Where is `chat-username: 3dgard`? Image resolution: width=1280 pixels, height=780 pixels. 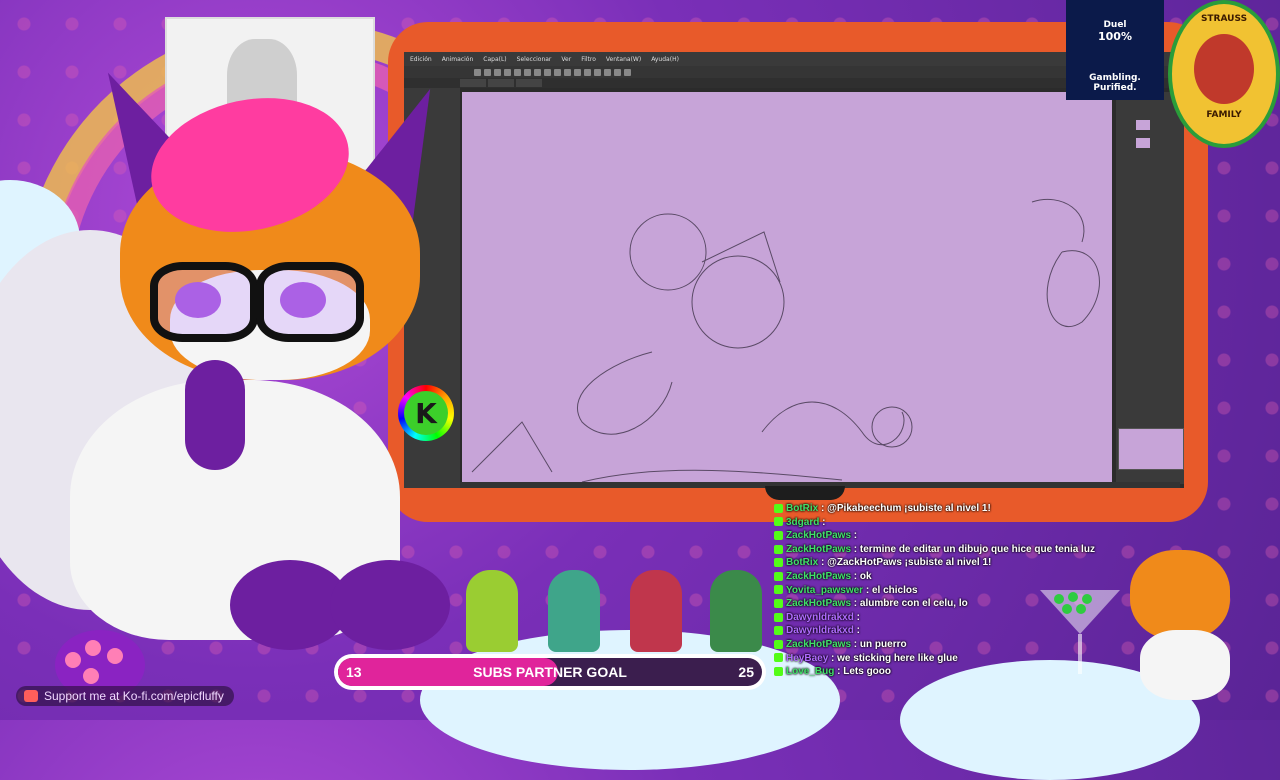 chat-username: 3dgard is located at coordinates (802, 522).